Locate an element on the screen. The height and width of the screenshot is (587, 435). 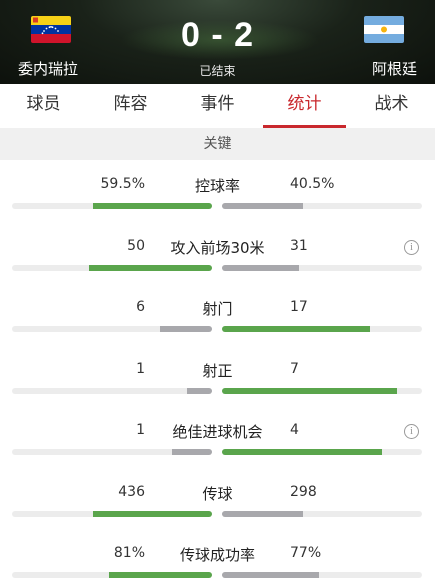
stat-row: 436 传球 298 is located at coordinates (217, 499).